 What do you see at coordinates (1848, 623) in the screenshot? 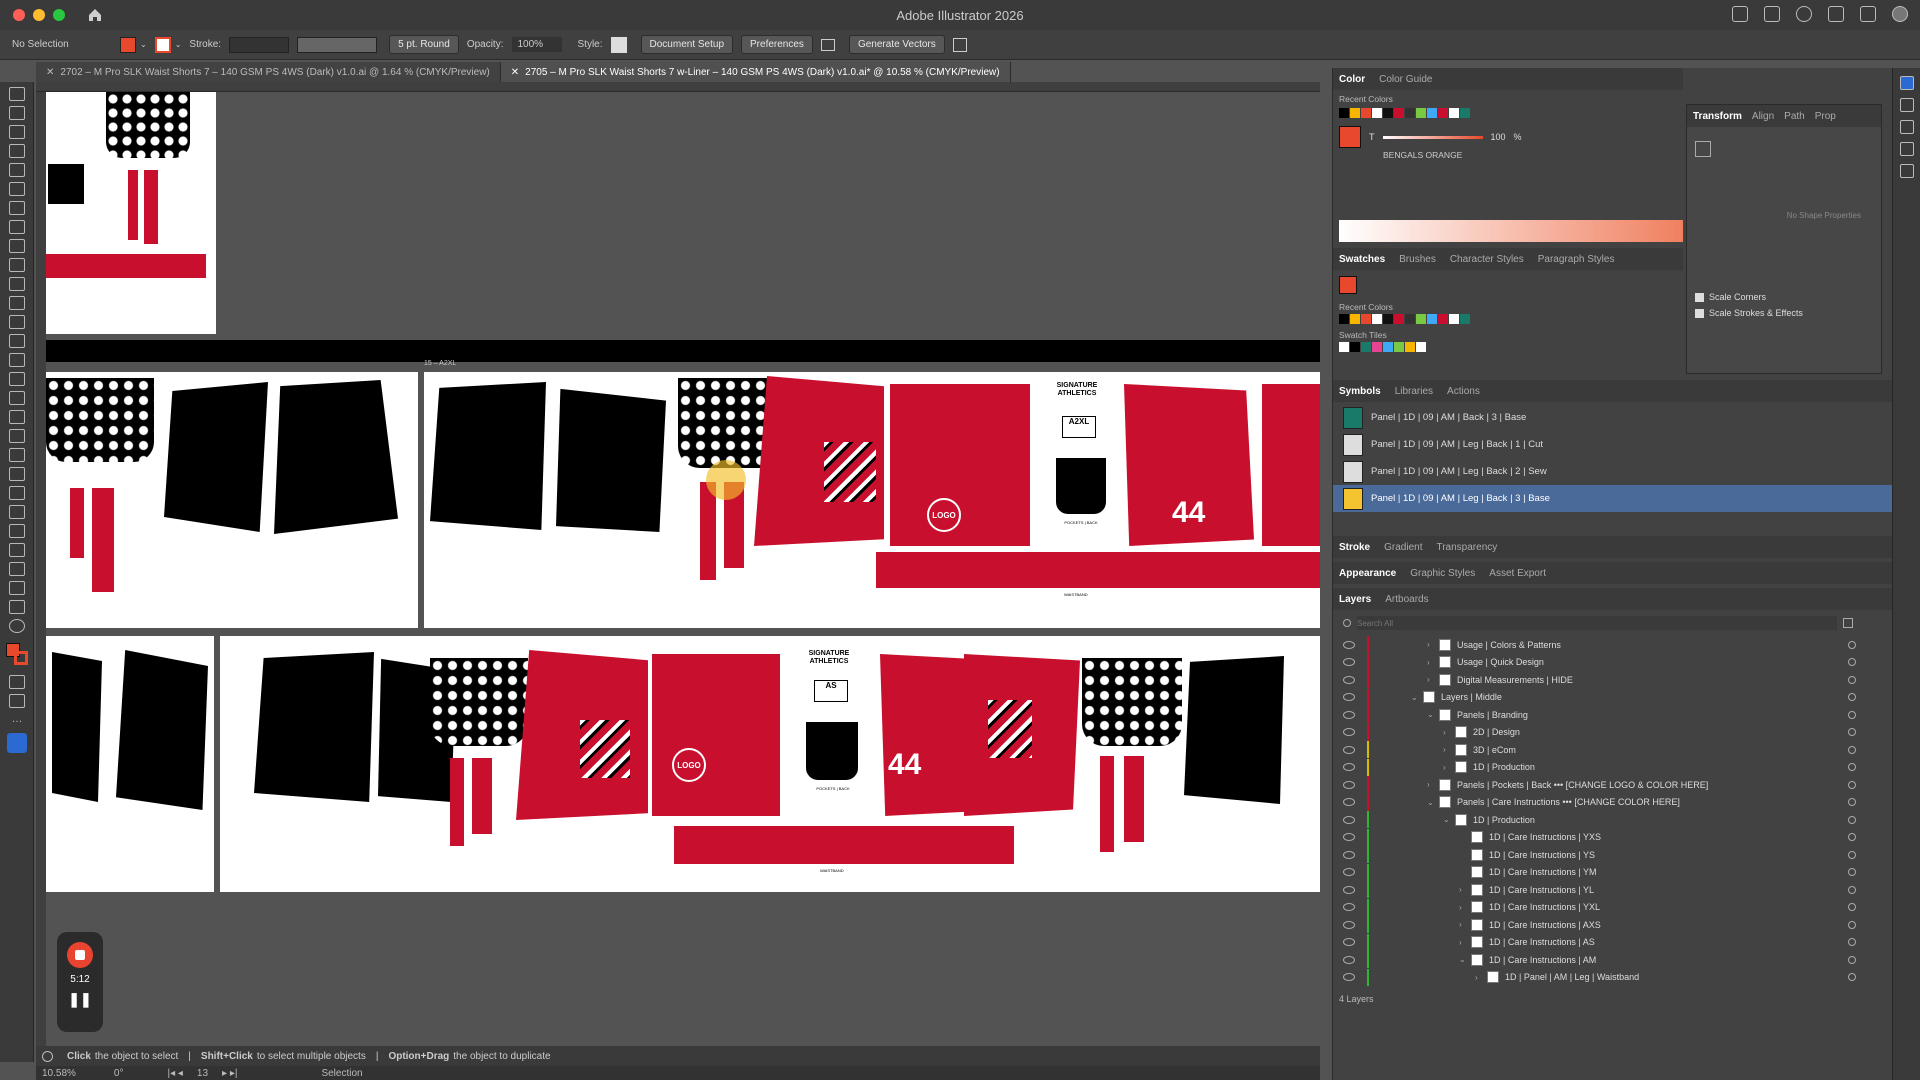
I see `filter-icon` at bounding box center [1848, 623].